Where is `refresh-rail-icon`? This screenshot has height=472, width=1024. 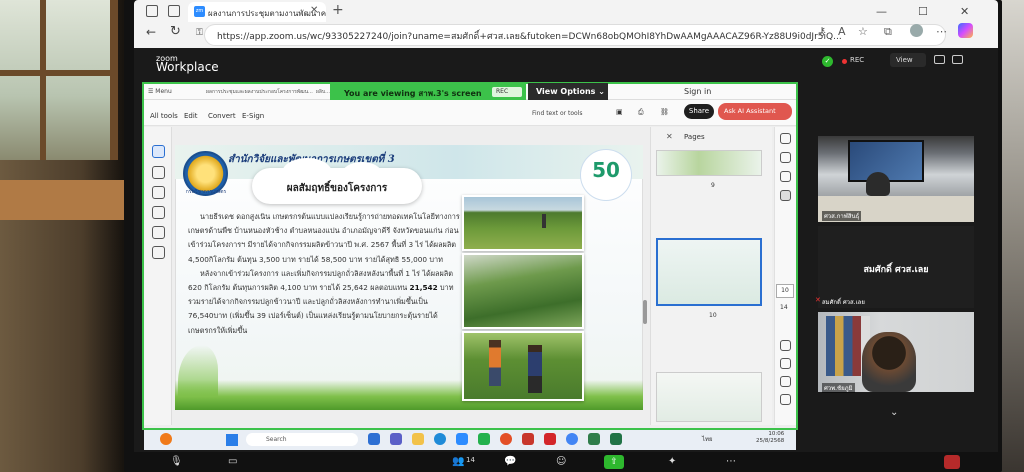 refresh-rail-icon is located at coordinates (785, 345).